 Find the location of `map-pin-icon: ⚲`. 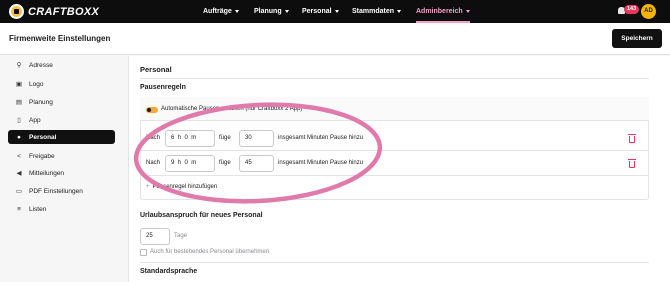

map-pin-icon: ⚲ is located at coordinates (19, 65).